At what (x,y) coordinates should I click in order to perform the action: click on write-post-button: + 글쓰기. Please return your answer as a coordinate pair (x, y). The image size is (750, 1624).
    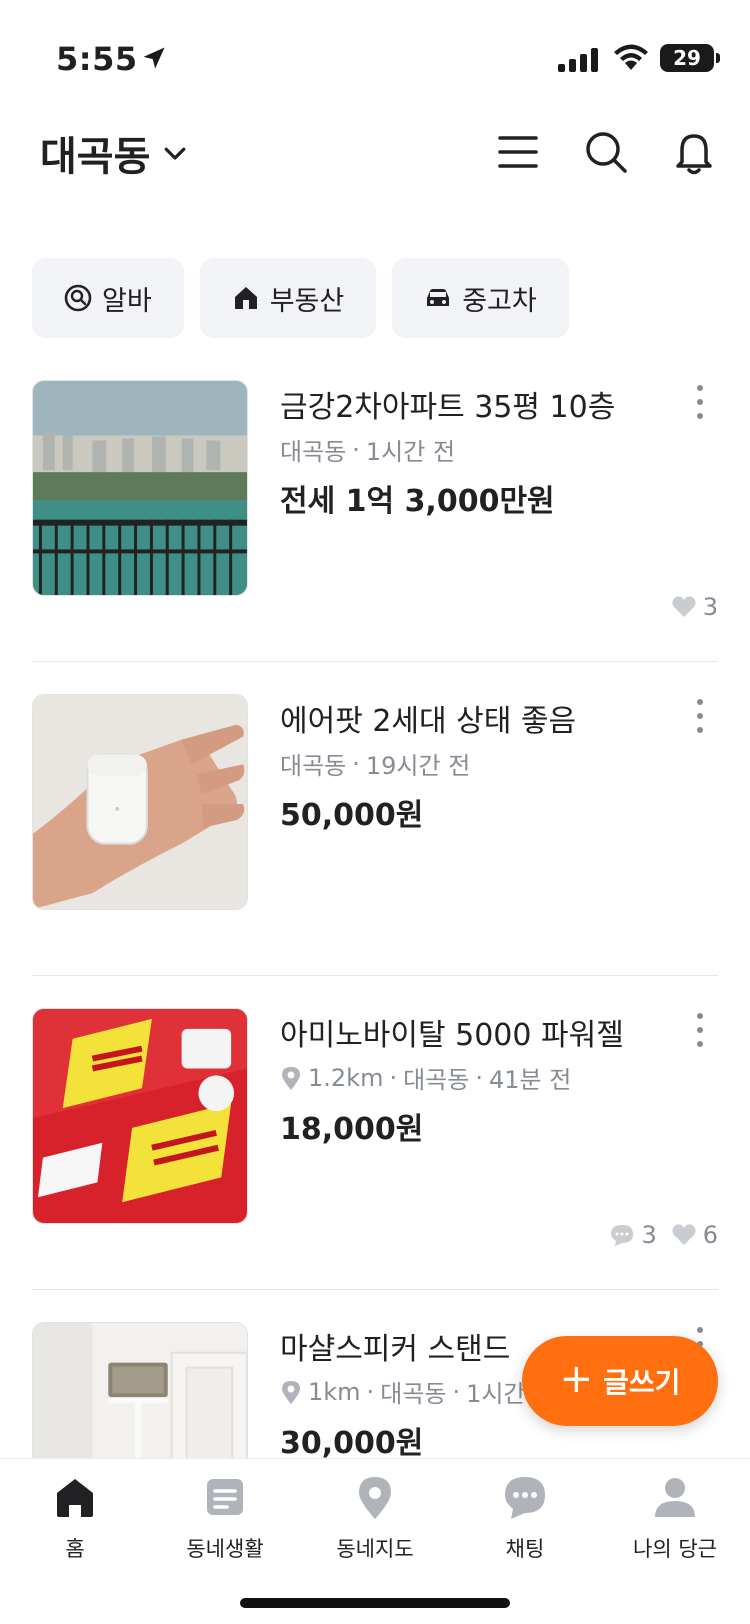
    Looking at the image, I should click on (620, 1381).